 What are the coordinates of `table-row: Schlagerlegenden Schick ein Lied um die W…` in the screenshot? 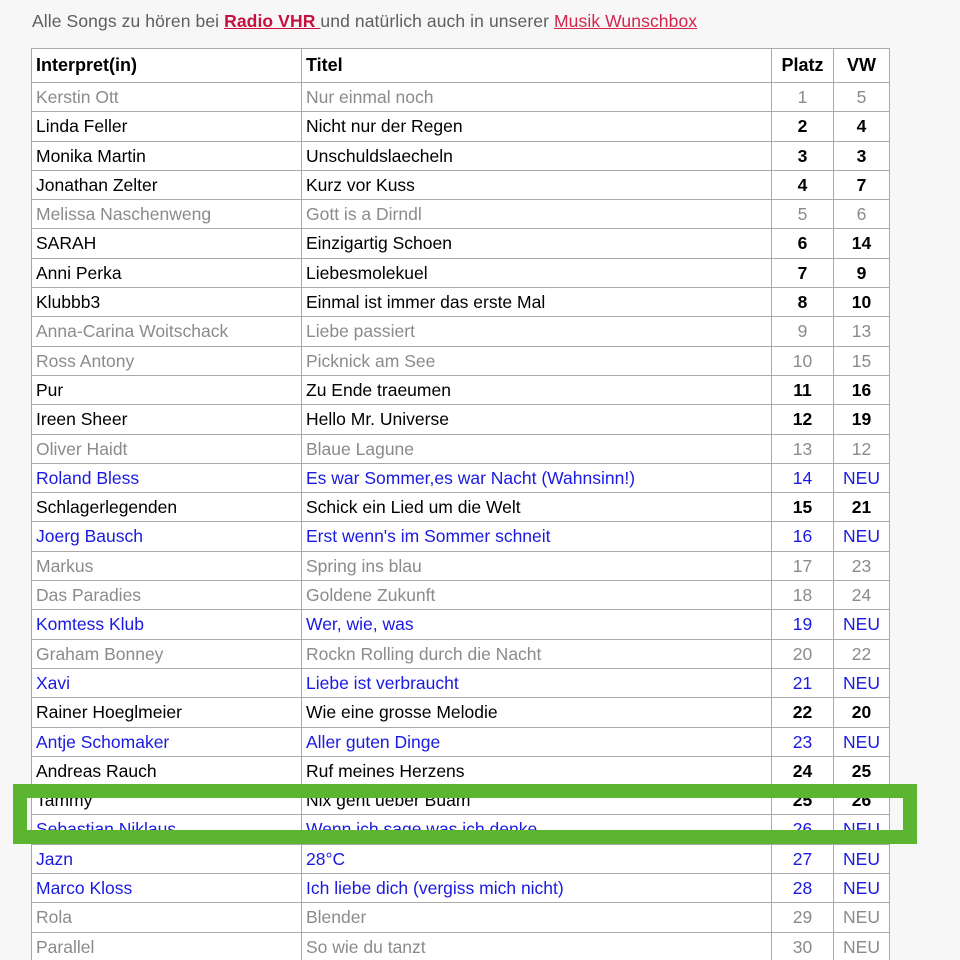 It's located at (460, 507).